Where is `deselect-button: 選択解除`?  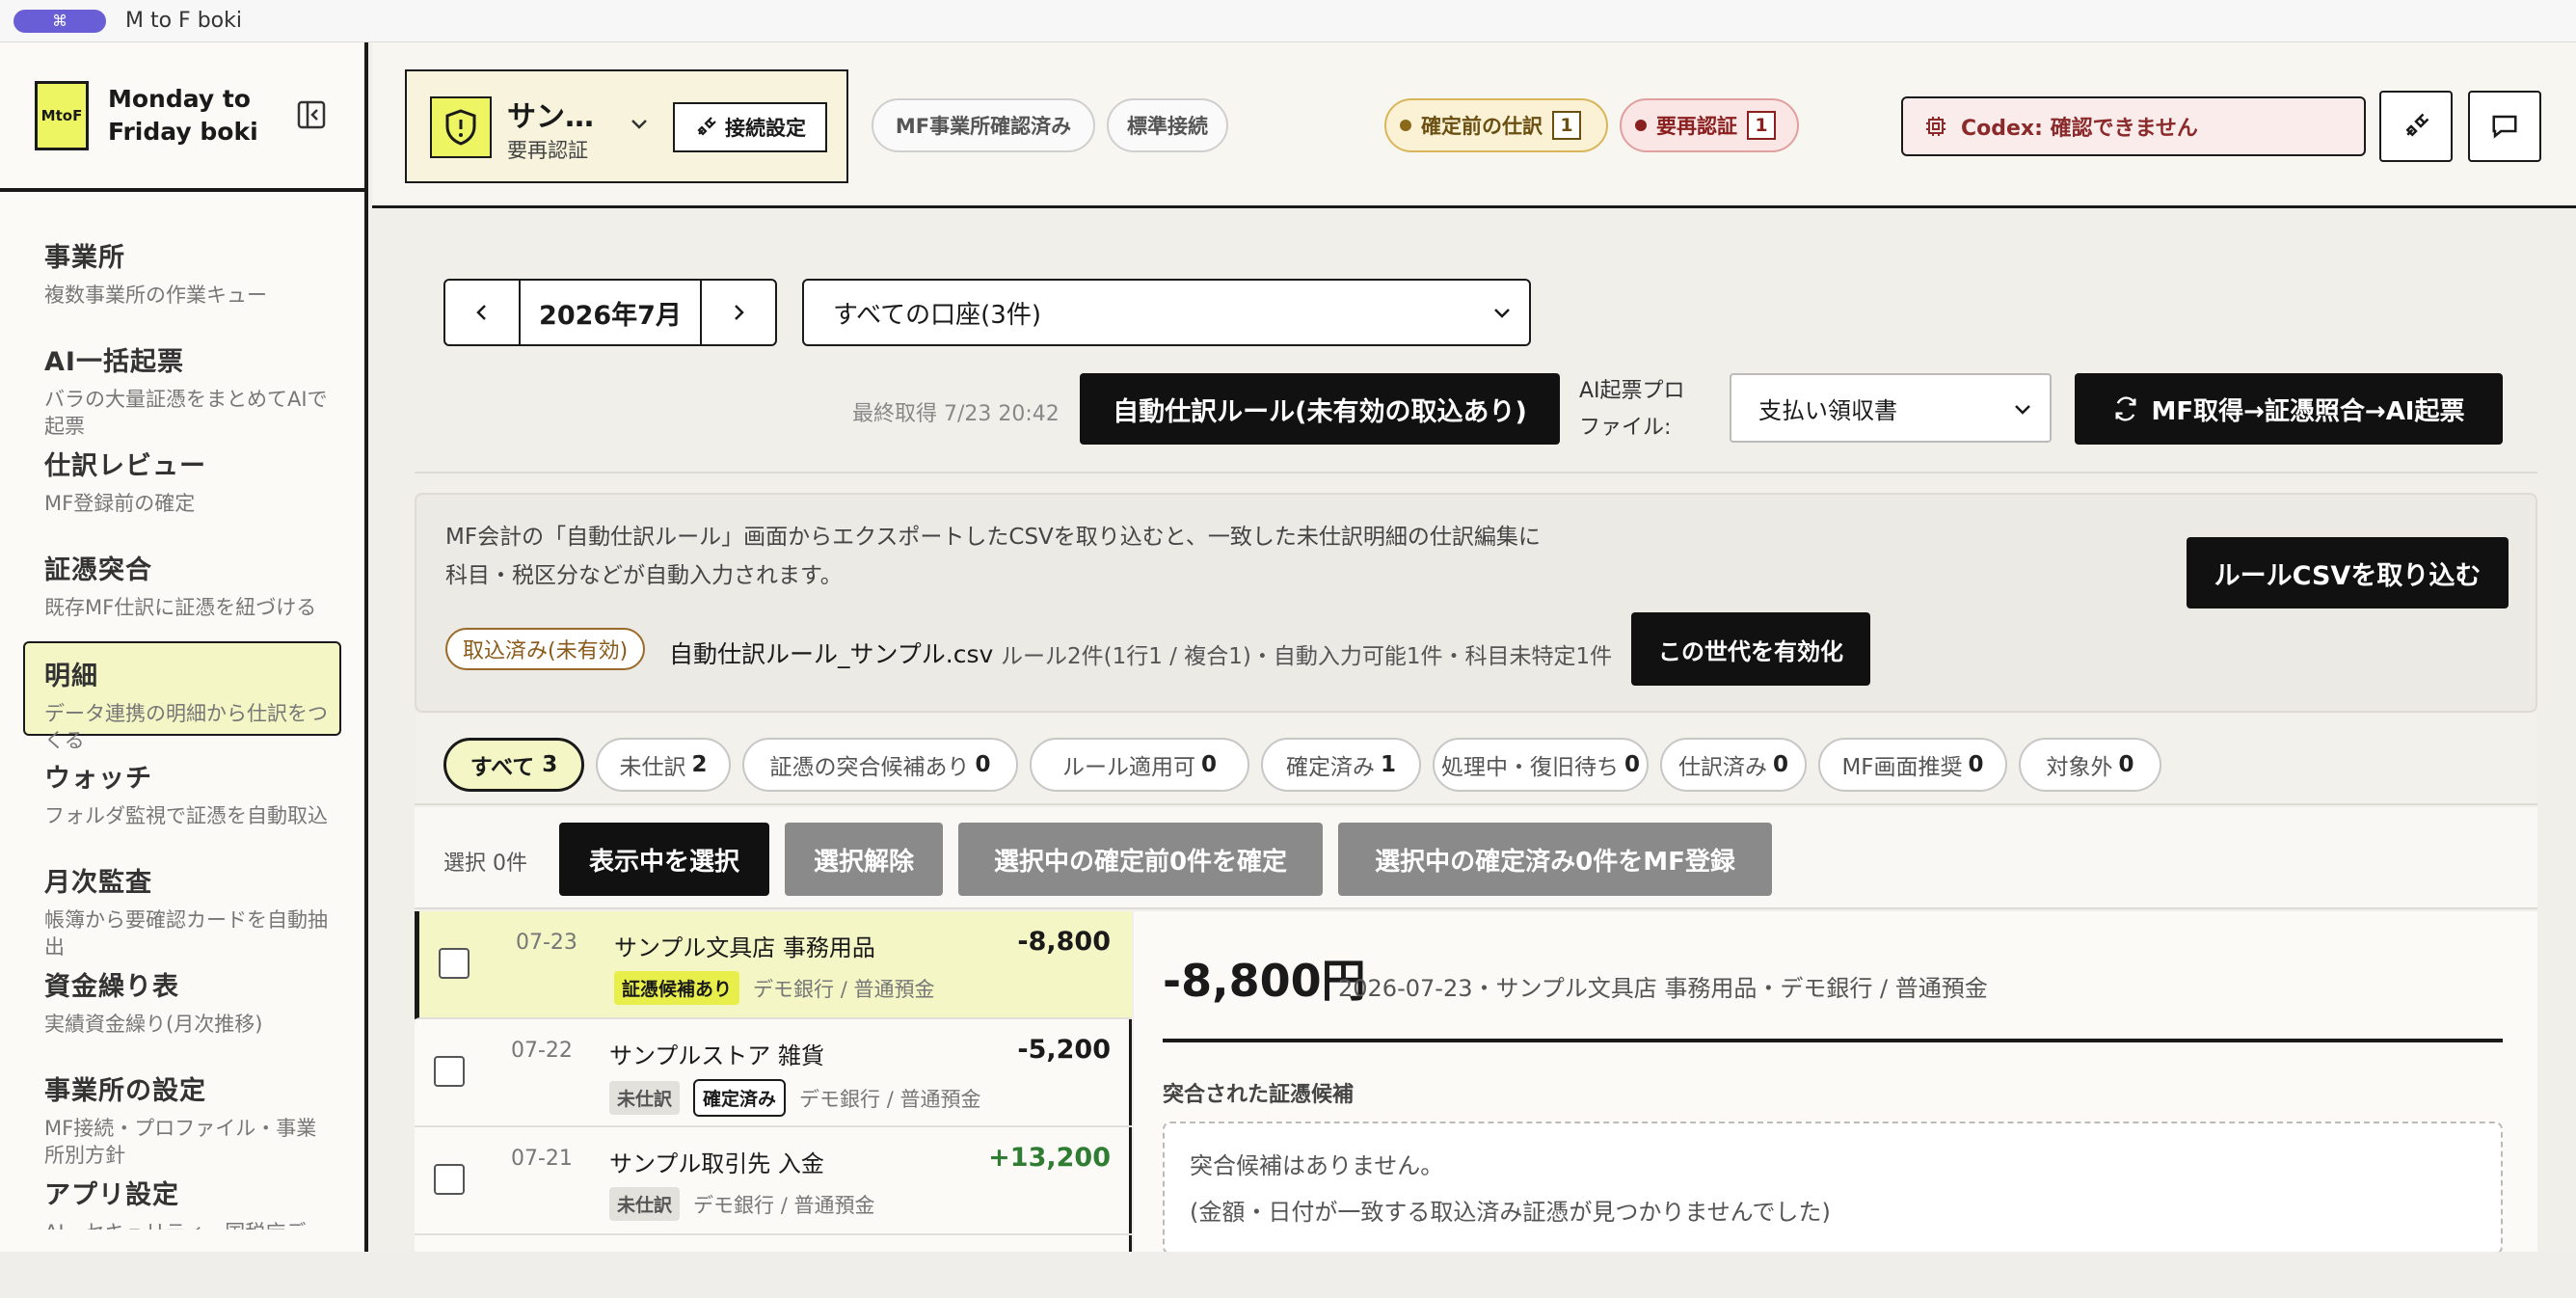 deselect-button: 選択解除 is located at coordinates (864, 859).